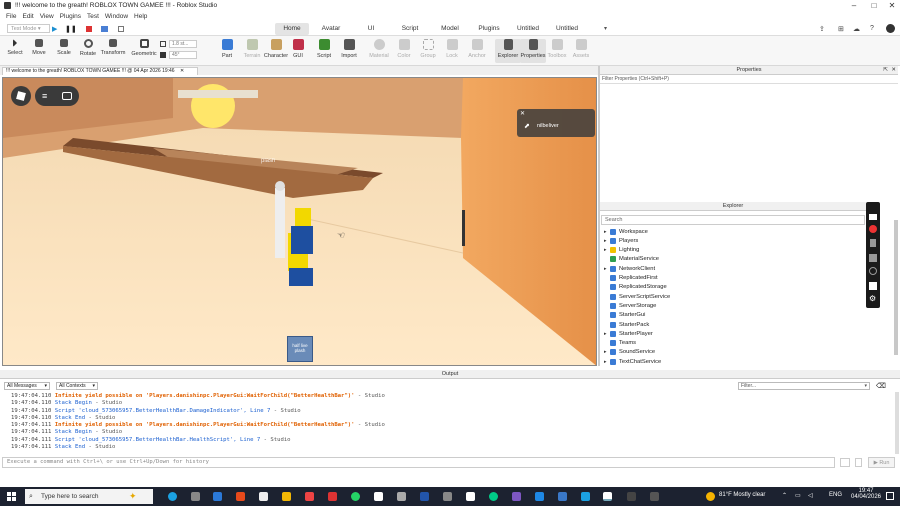  I want to click on import-tool: Import, so click(349, 49).